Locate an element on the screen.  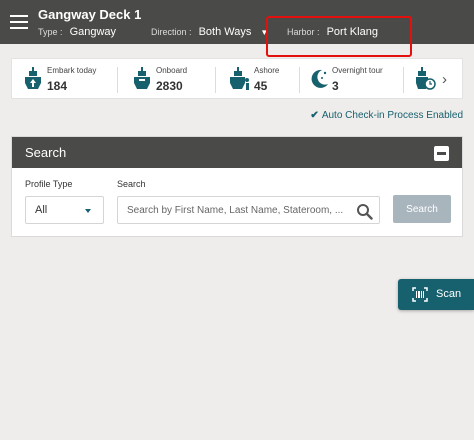
auto-checkin-status: ✔ Auto Check-in Process Enabled is located at coordinates (386, 115).